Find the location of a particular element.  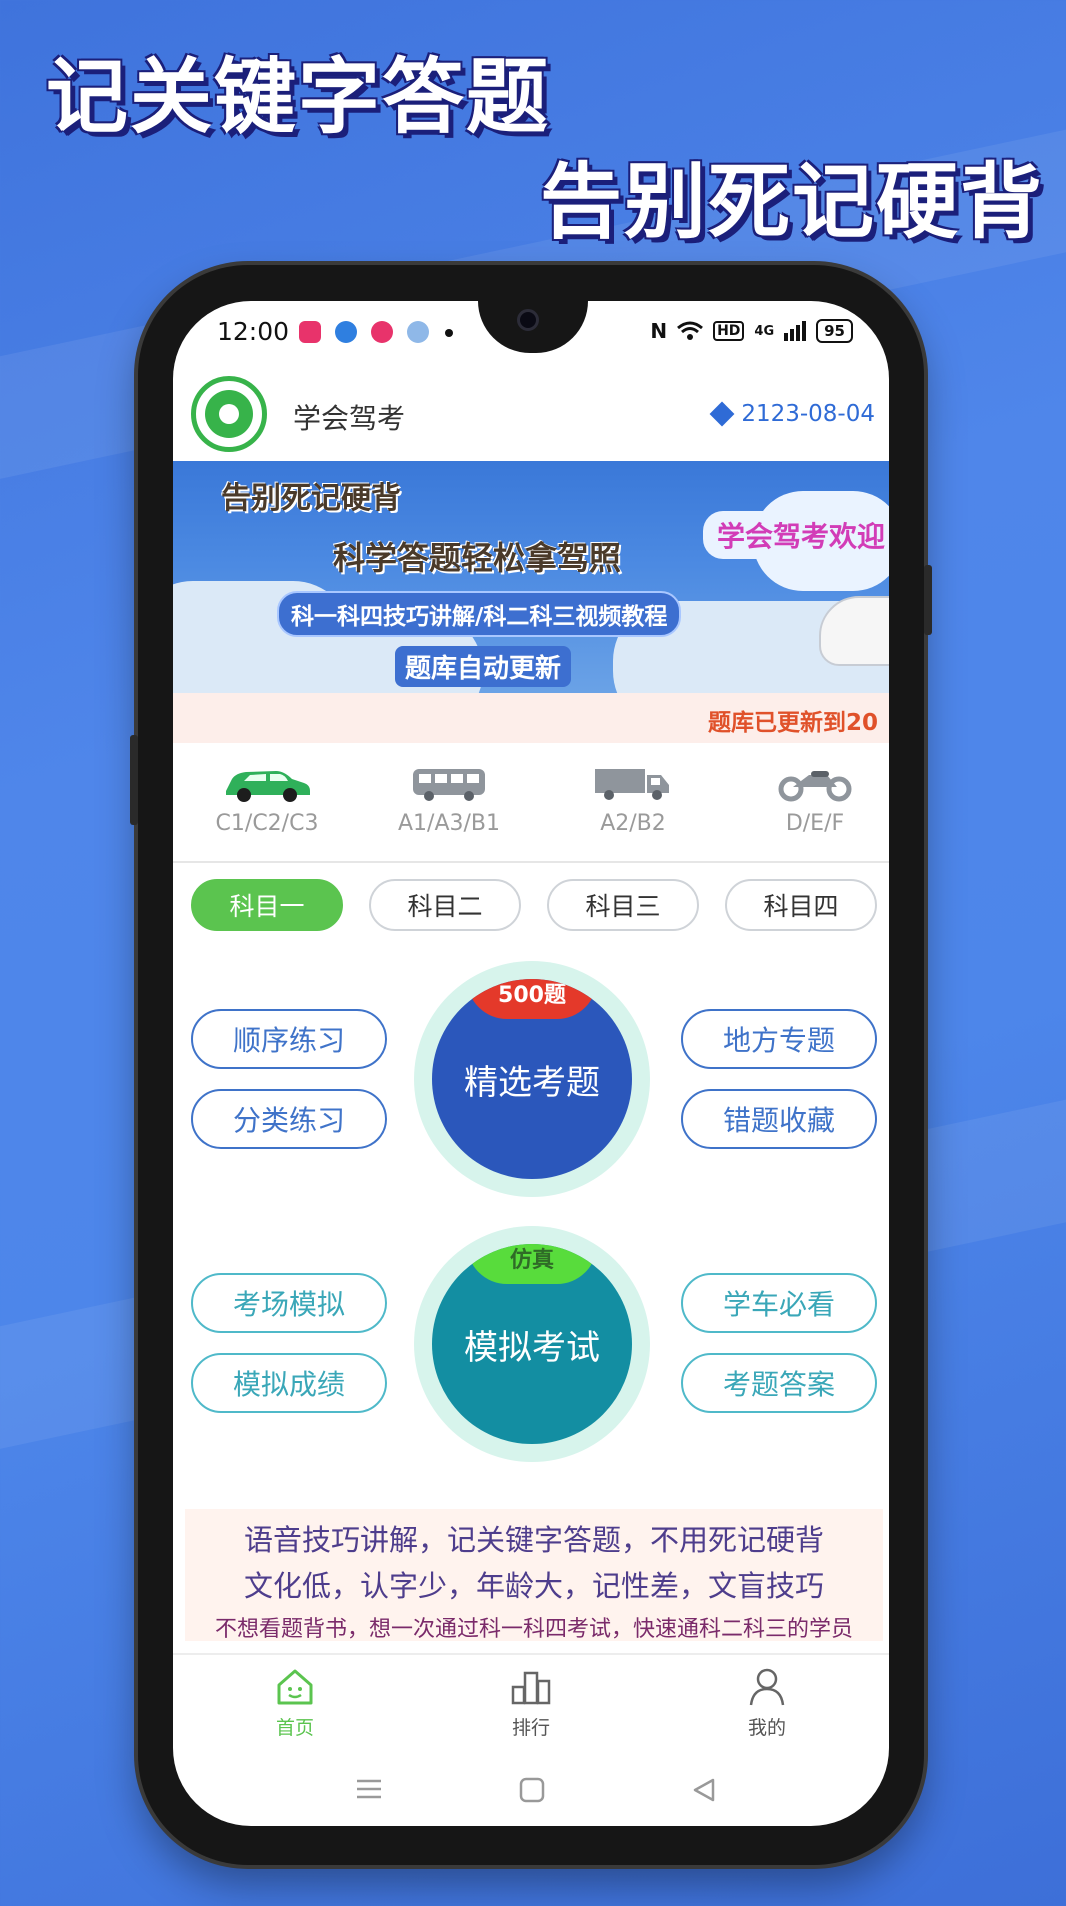

wrong-answers-button: 错题收藏 is located at coordinates (779, 1119).